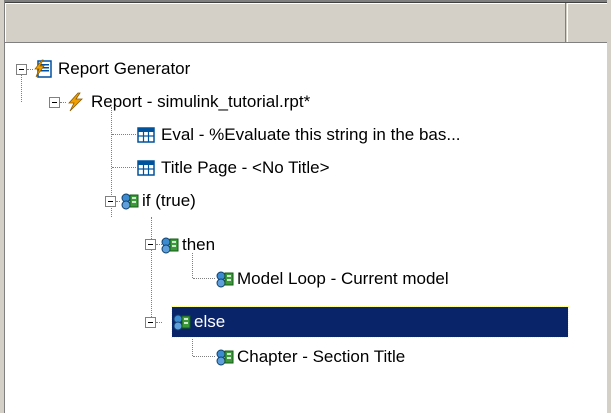 The width and height of the screenshot is (611, 413). I want to click on frame-right-border, so click(609, 206).